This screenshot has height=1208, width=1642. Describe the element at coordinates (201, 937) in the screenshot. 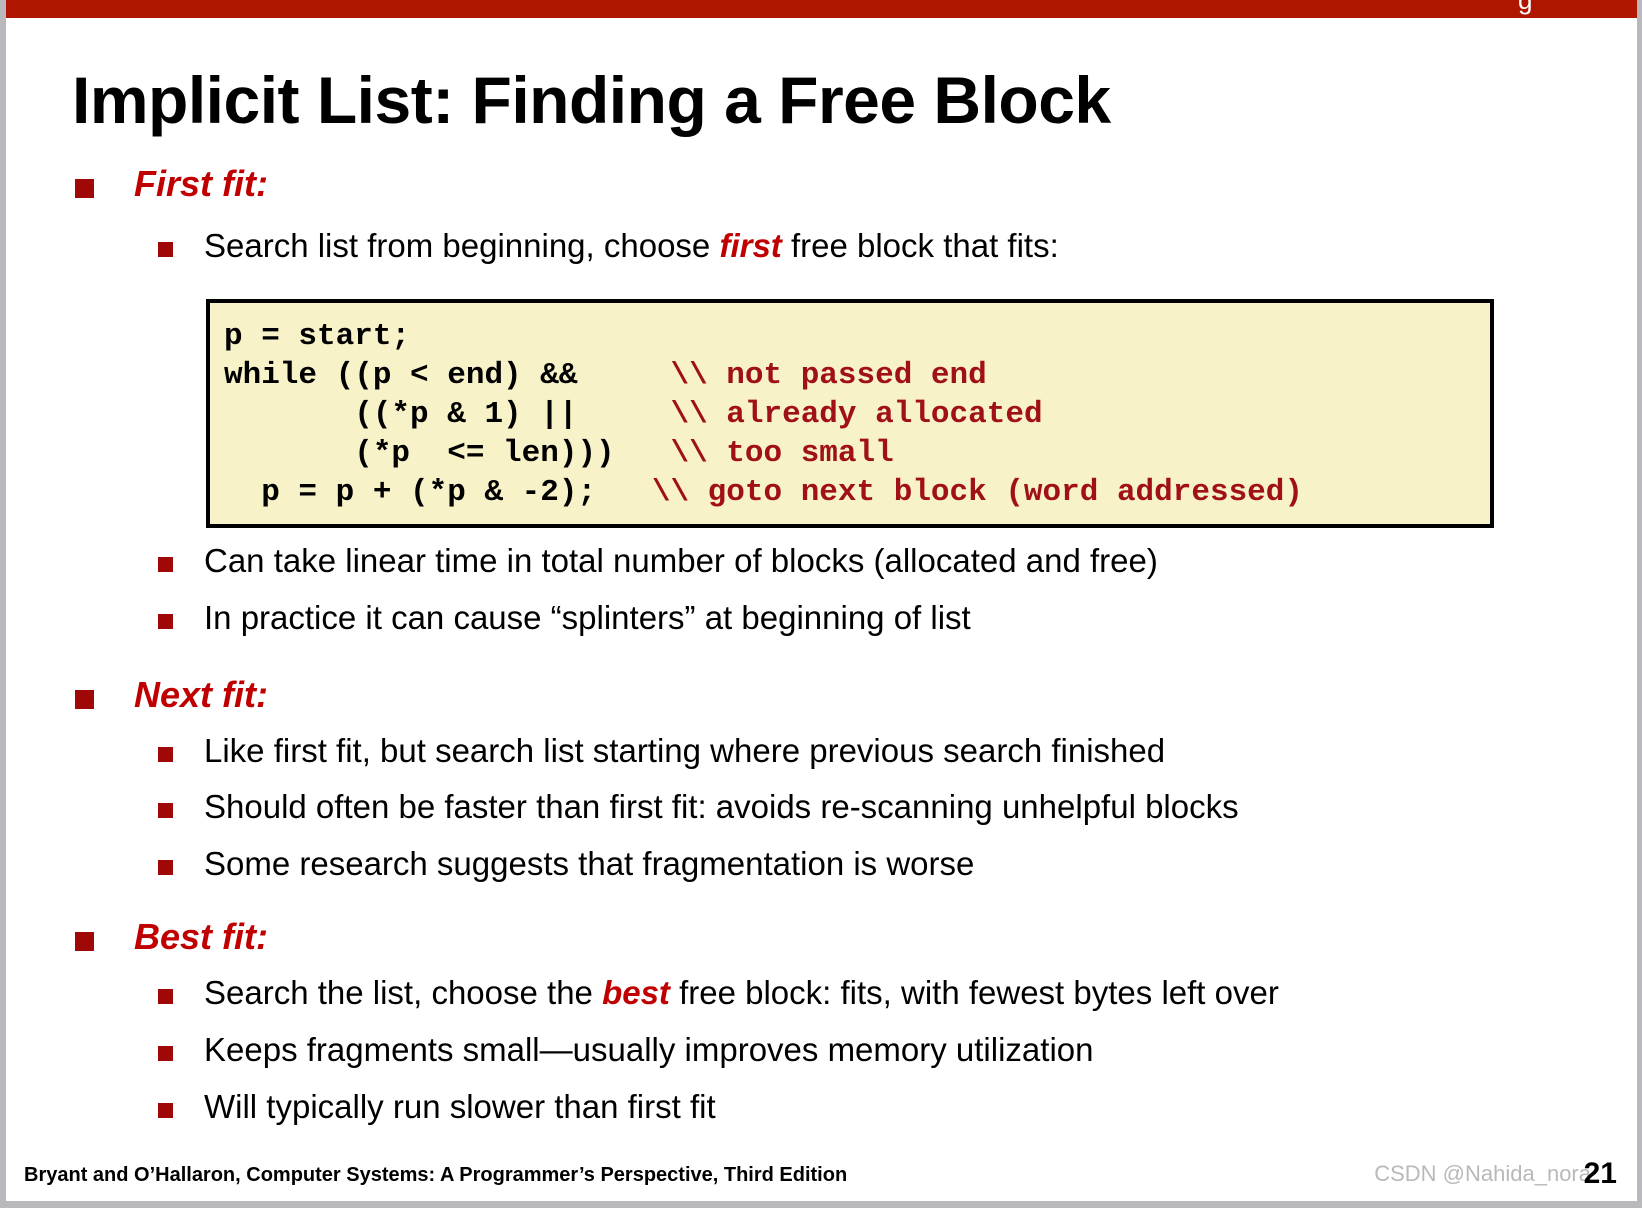

I see `section-heading-label: Best fit:` at that location.